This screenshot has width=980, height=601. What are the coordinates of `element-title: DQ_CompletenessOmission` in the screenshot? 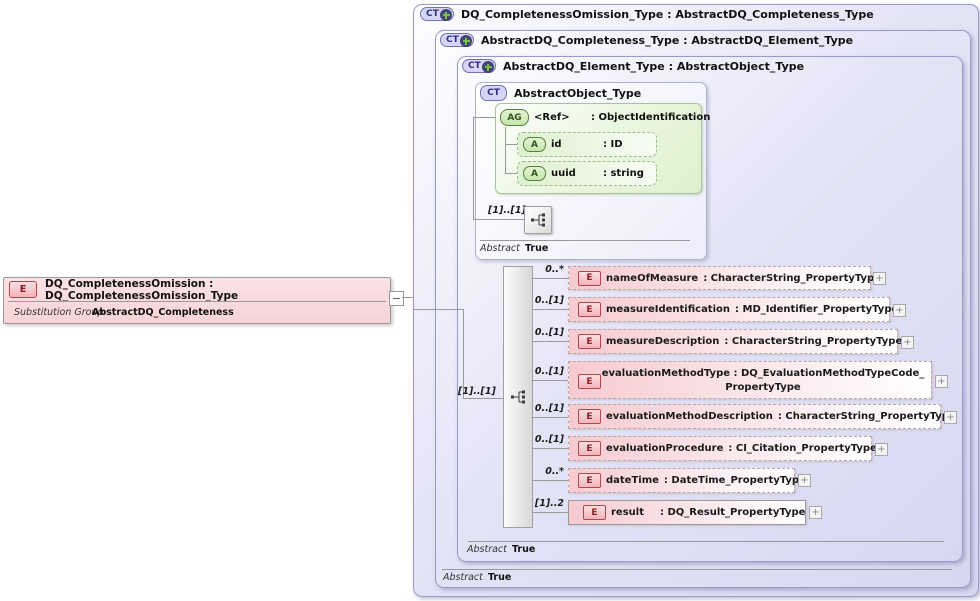 It's located at (142, 289).